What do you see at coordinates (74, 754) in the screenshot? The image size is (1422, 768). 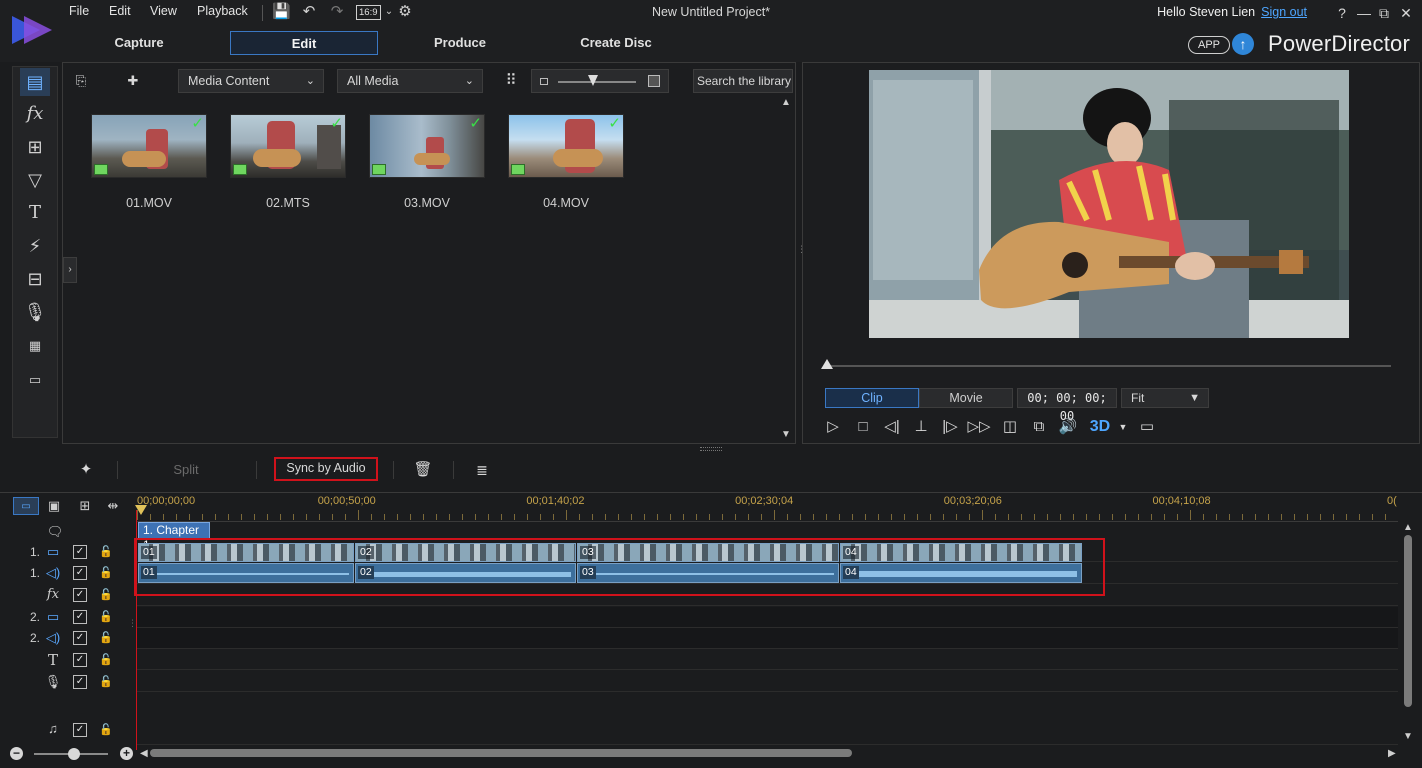 I see `zoom-slider-knob` at bounding box center [74, 754].